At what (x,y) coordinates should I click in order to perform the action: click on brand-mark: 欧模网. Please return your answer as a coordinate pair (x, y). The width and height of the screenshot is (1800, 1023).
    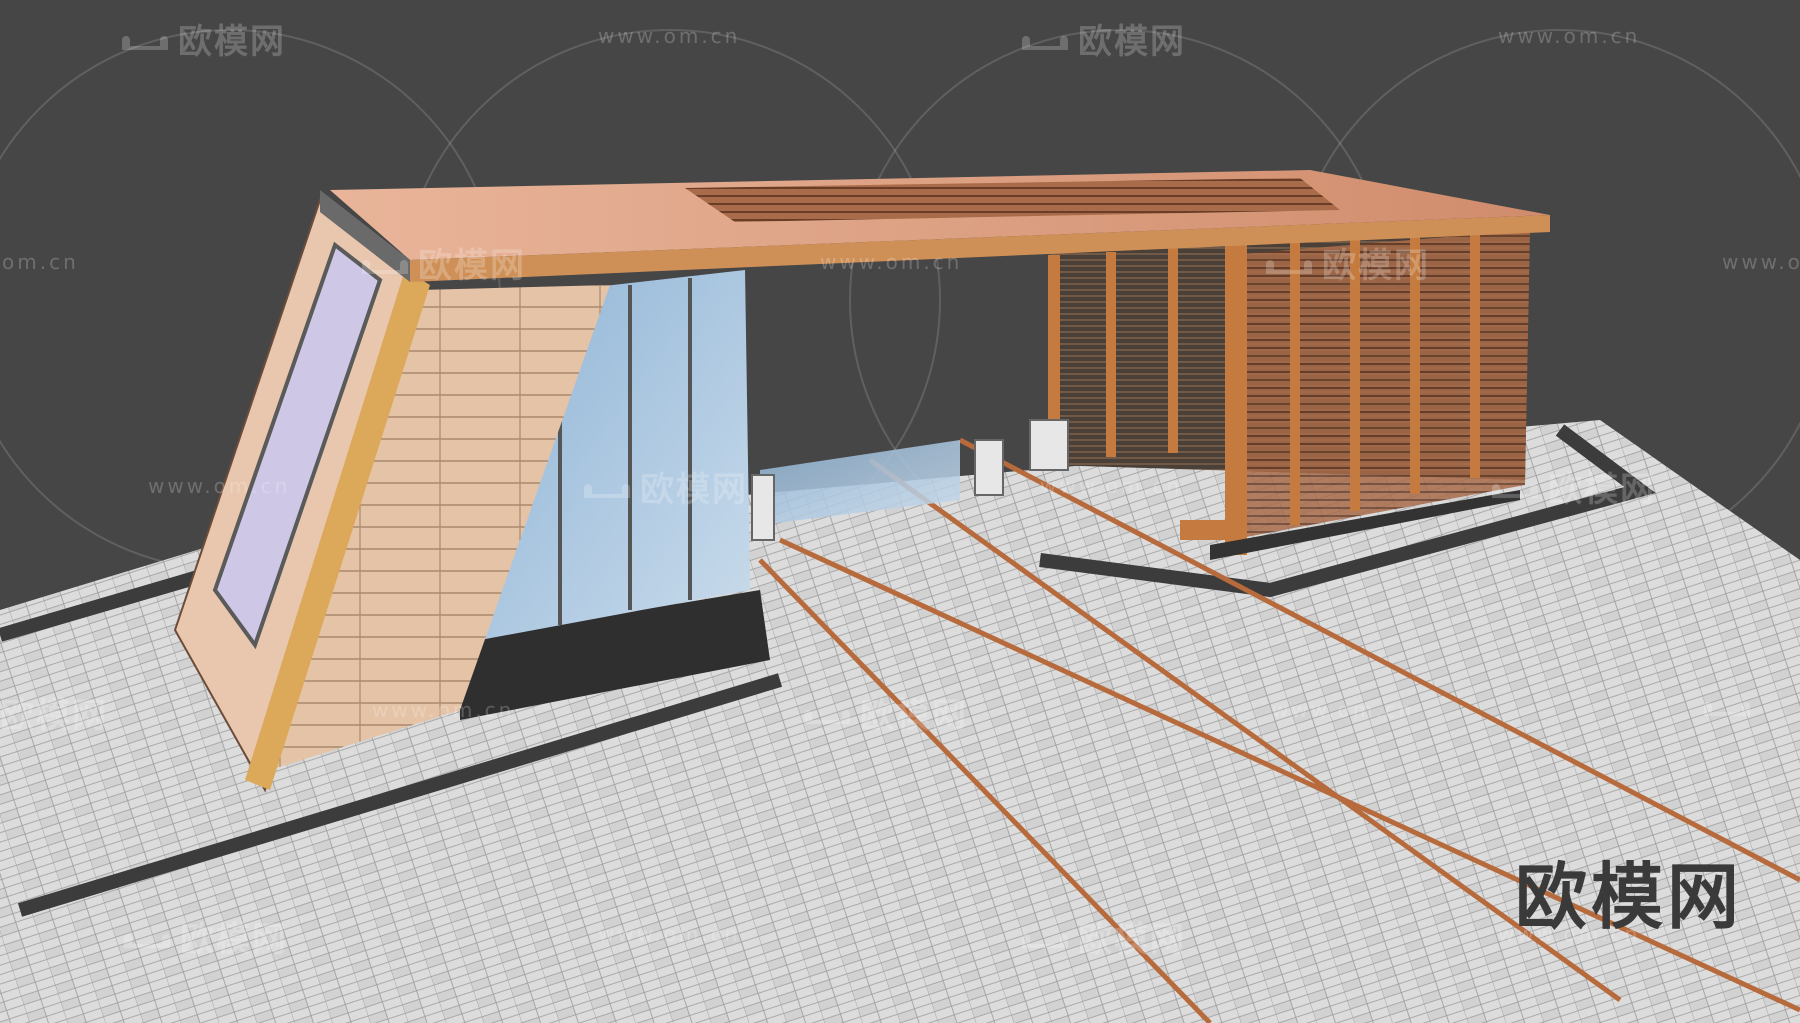
    Looking at the image, I should click on (1629, 897).